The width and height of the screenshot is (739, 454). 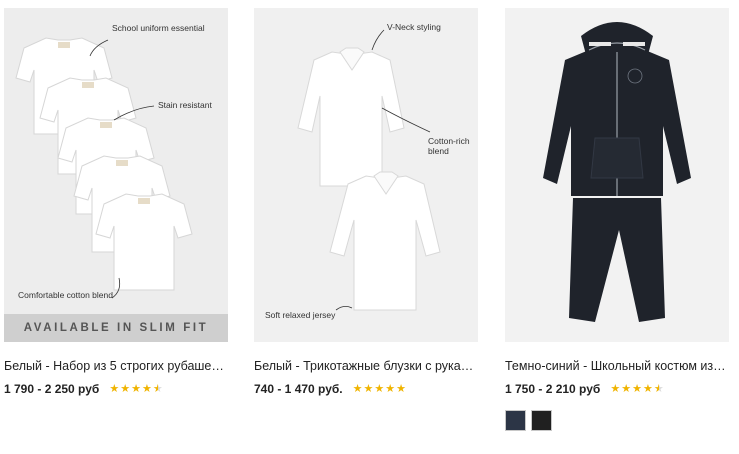 What do you see at coordinates (298, 389) in the screenshot?
I see `product-price: 740 - 1 470 руб.` at bounding box center [298, 389].